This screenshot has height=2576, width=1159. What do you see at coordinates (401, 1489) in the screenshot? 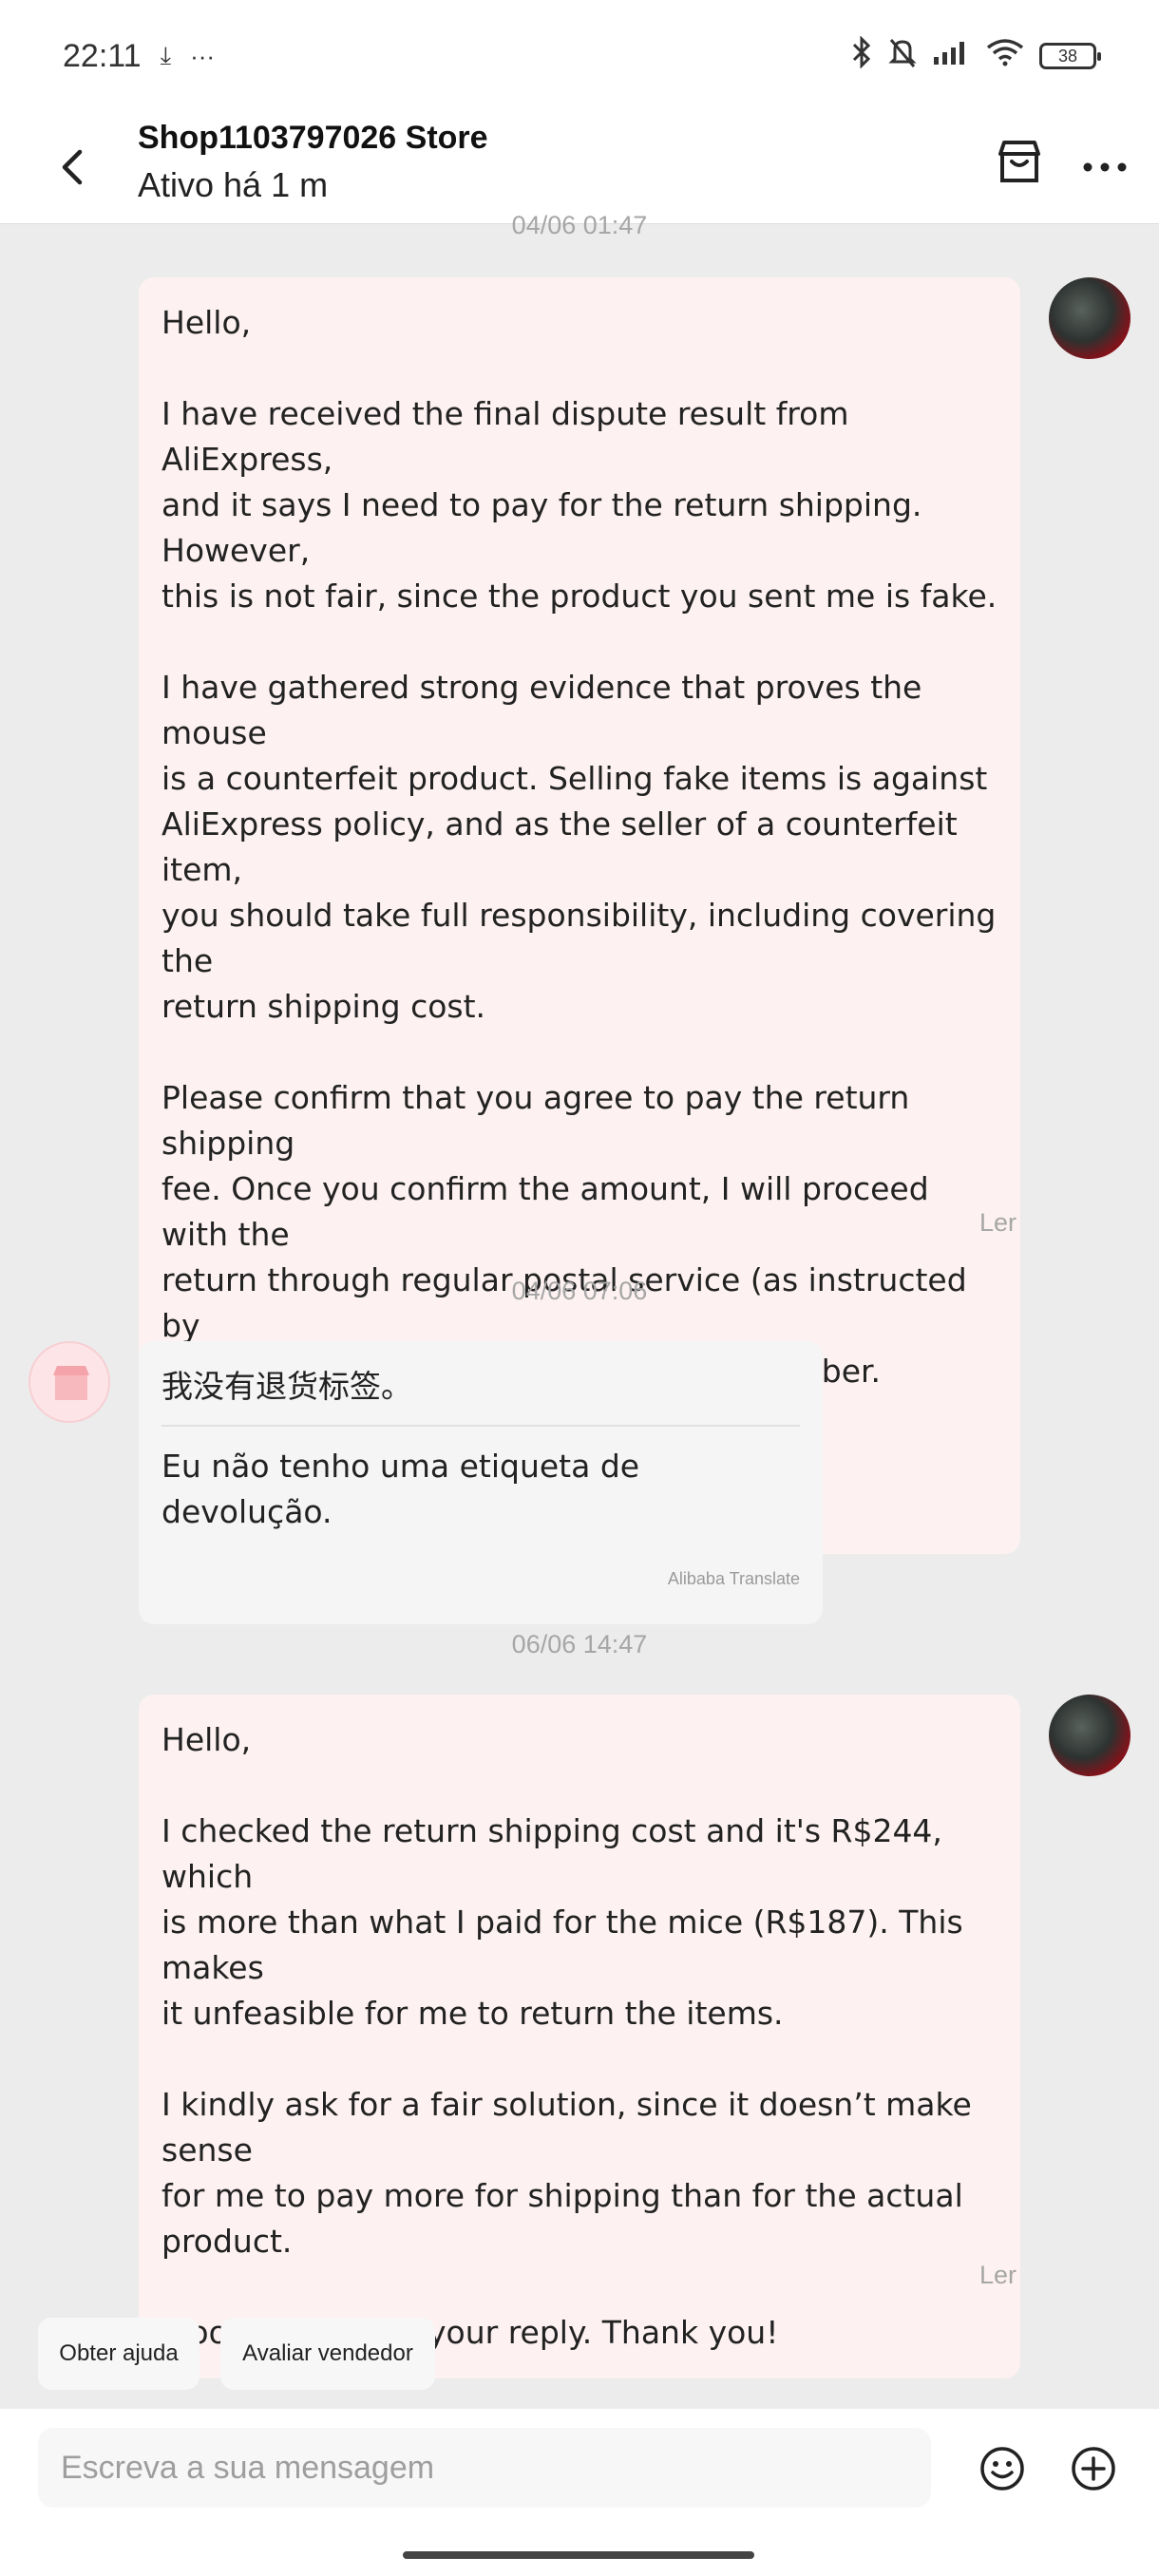
I see `translated-message-text: Eu não tenho uma etiqueta de devolução.` at bounding box center [401, 1489].